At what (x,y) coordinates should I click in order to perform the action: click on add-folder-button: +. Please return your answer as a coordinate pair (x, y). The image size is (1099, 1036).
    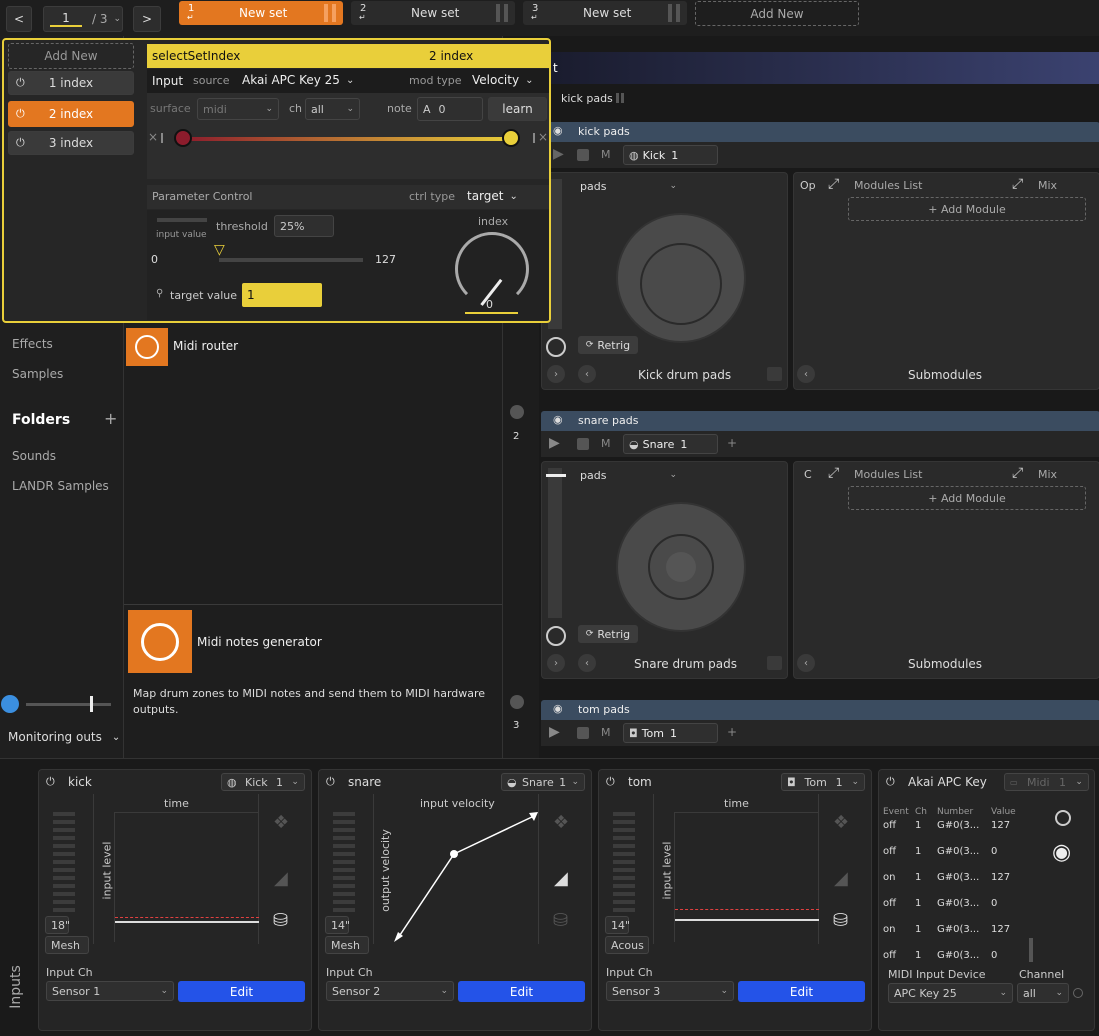
    Looking at the image, I should click on (110, 418).